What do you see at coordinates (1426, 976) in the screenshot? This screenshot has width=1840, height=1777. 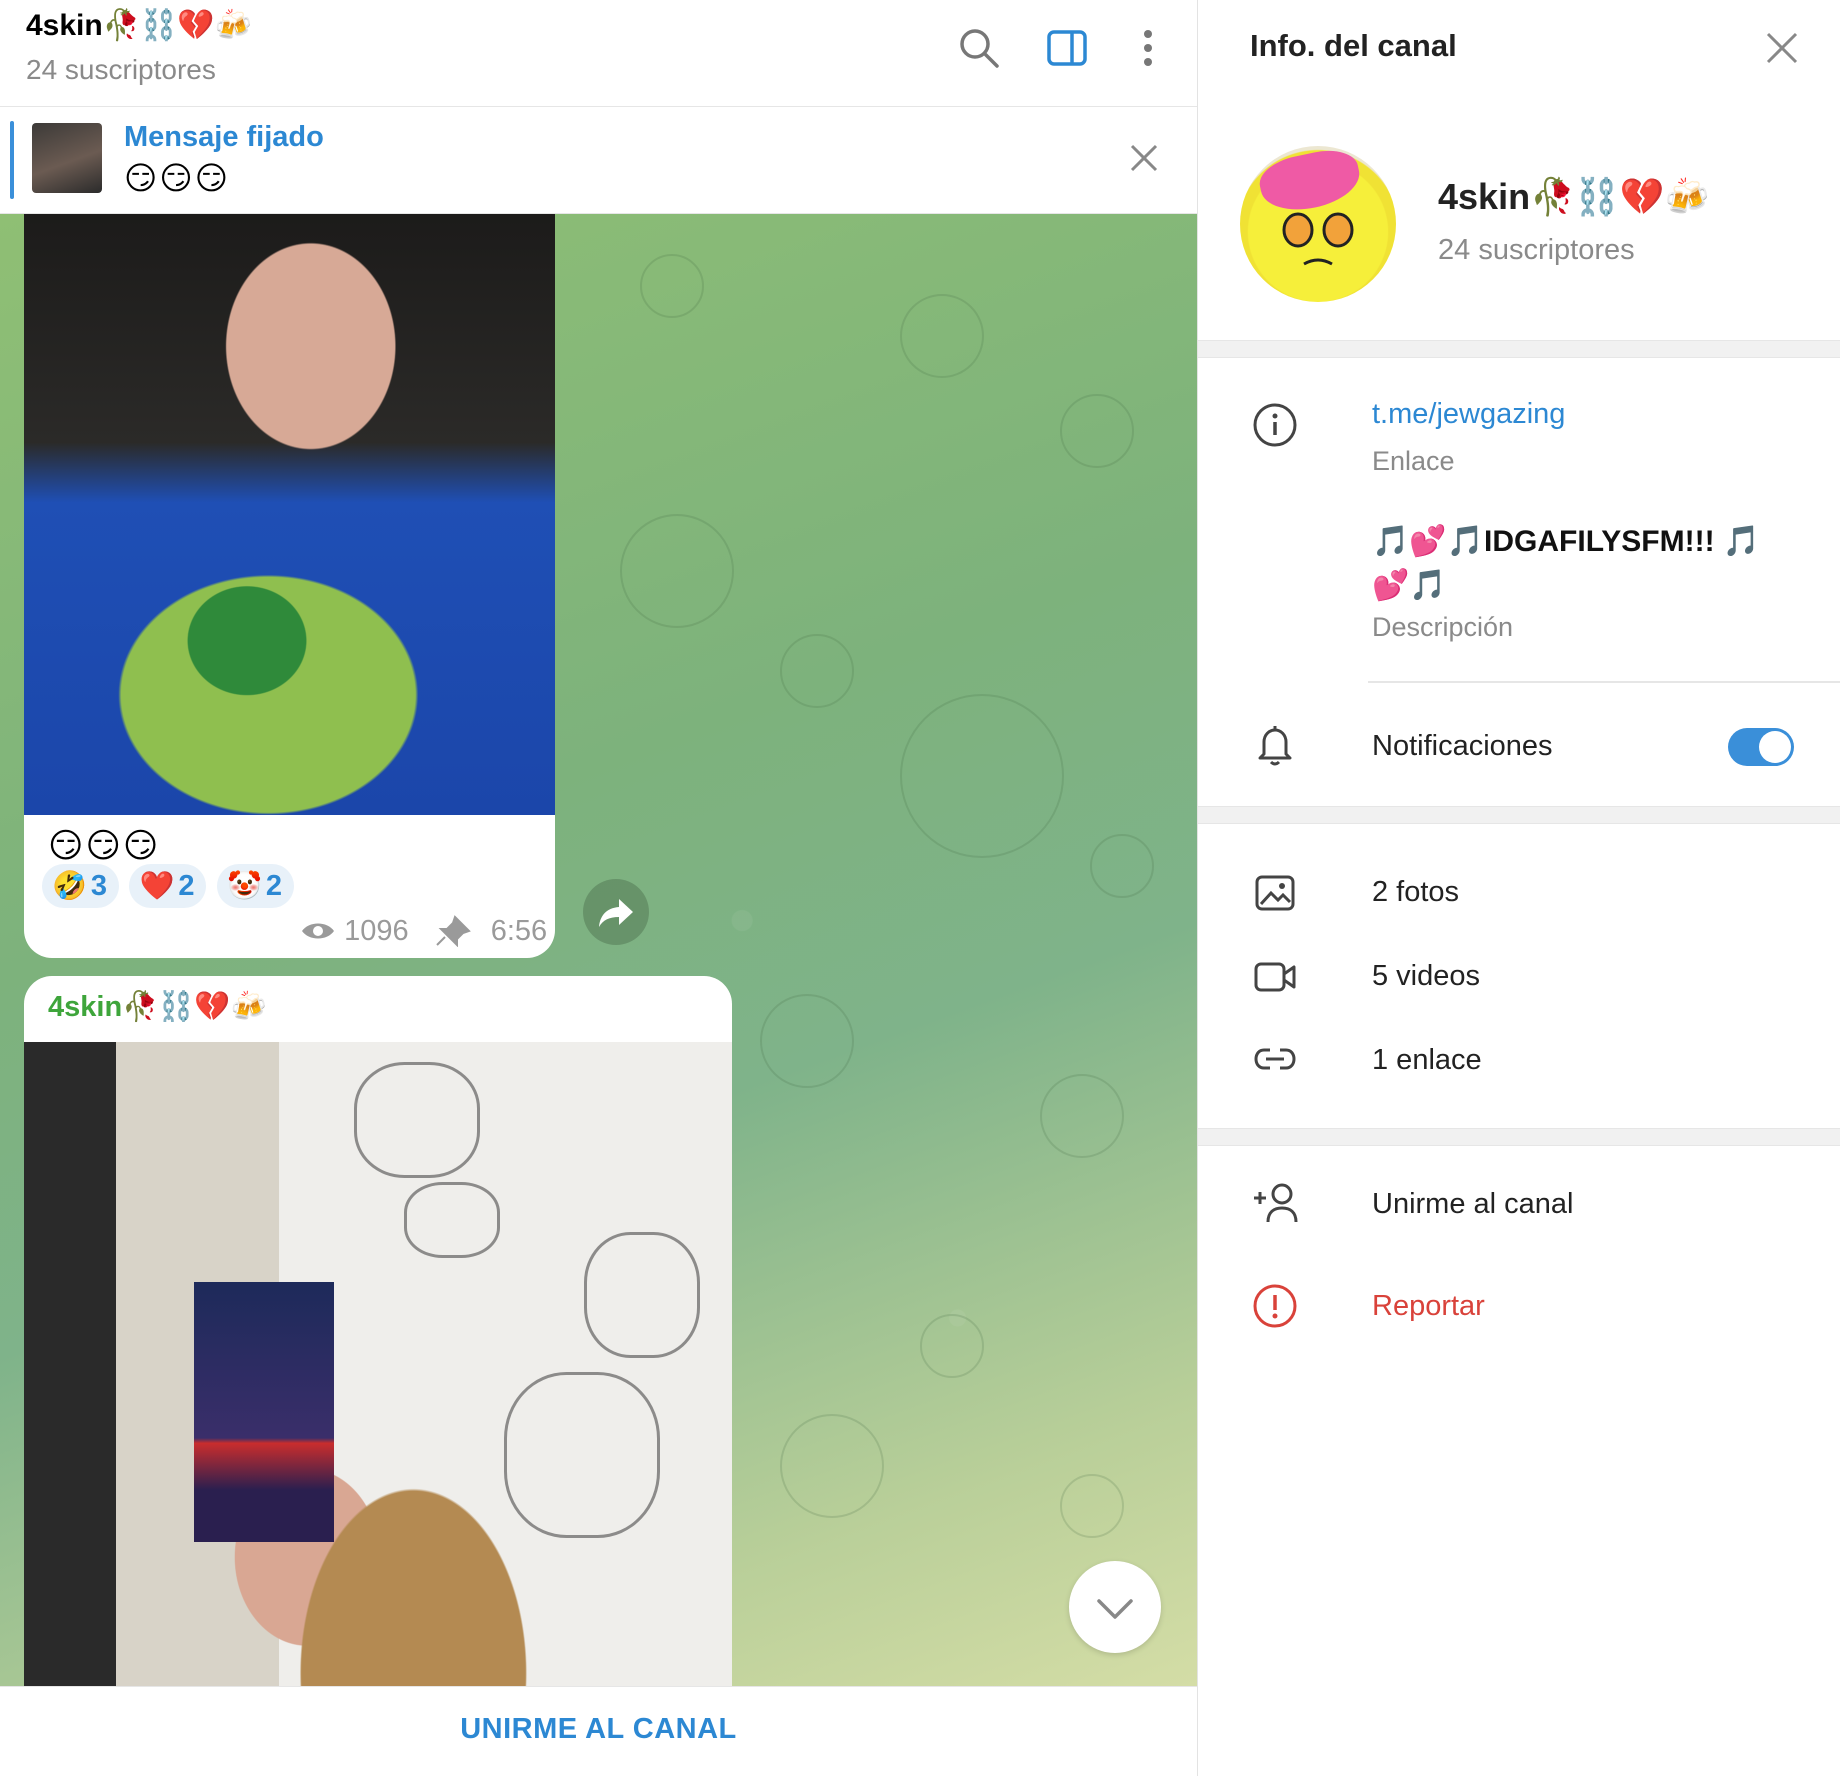 I see `media-videos: 5 videos` at bounding box center [1426, 976].